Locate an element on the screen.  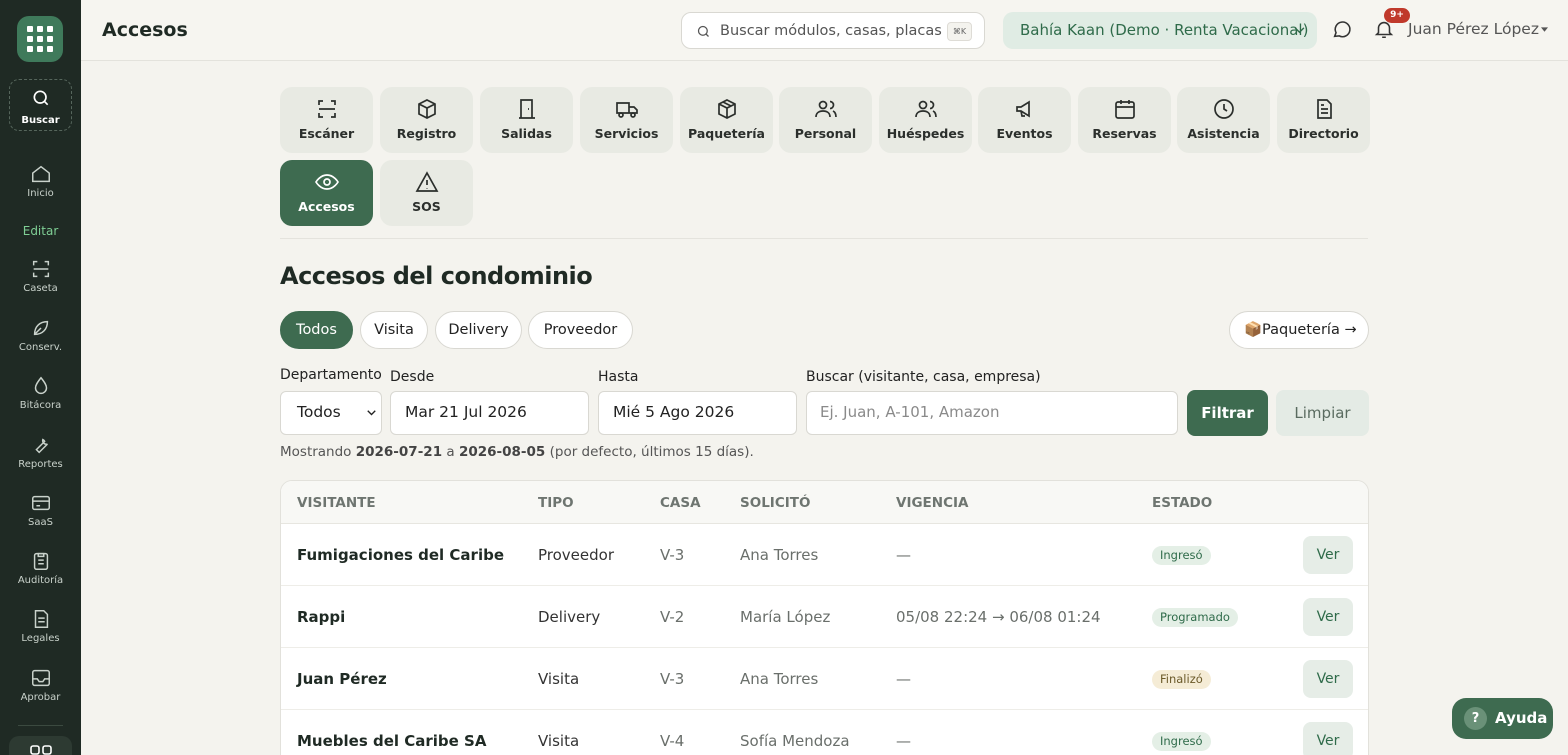
house: V-2 is located at coordinates (672, 617).